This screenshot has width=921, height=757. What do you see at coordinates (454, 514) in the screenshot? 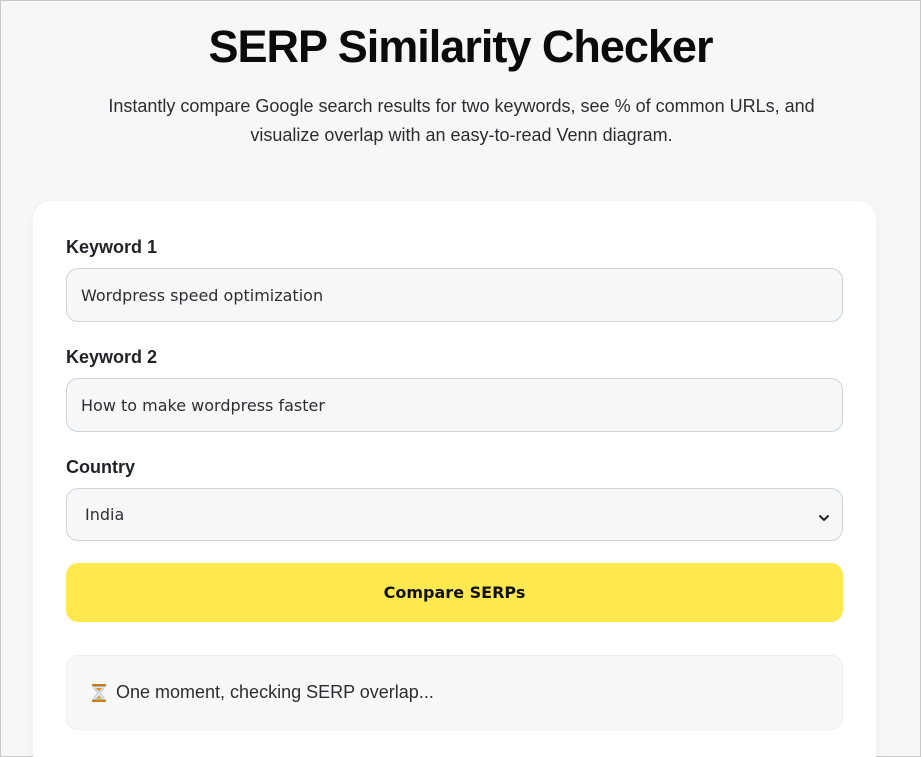
I see `country-select: India` at bounding box center [454, 514].